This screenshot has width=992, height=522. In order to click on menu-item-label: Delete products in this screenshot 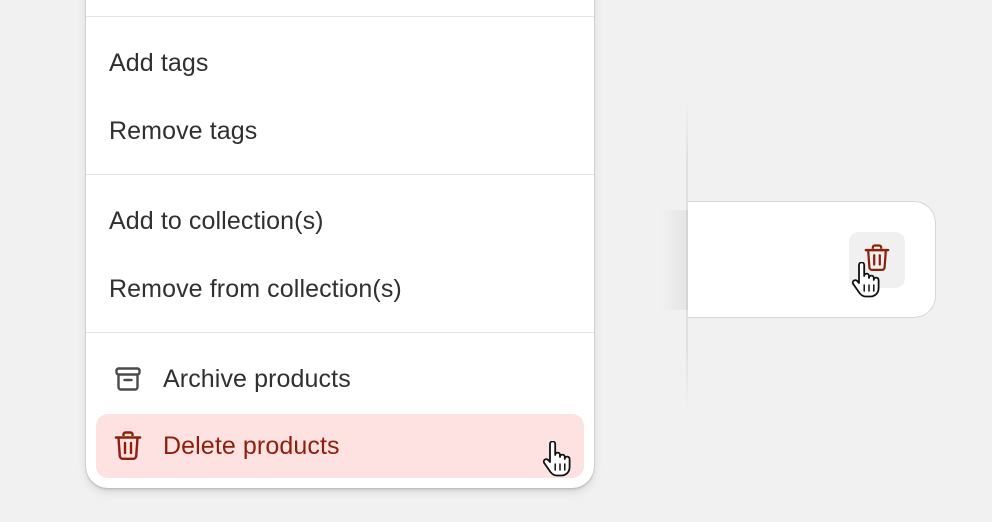, I will do `click(251, 445)`.